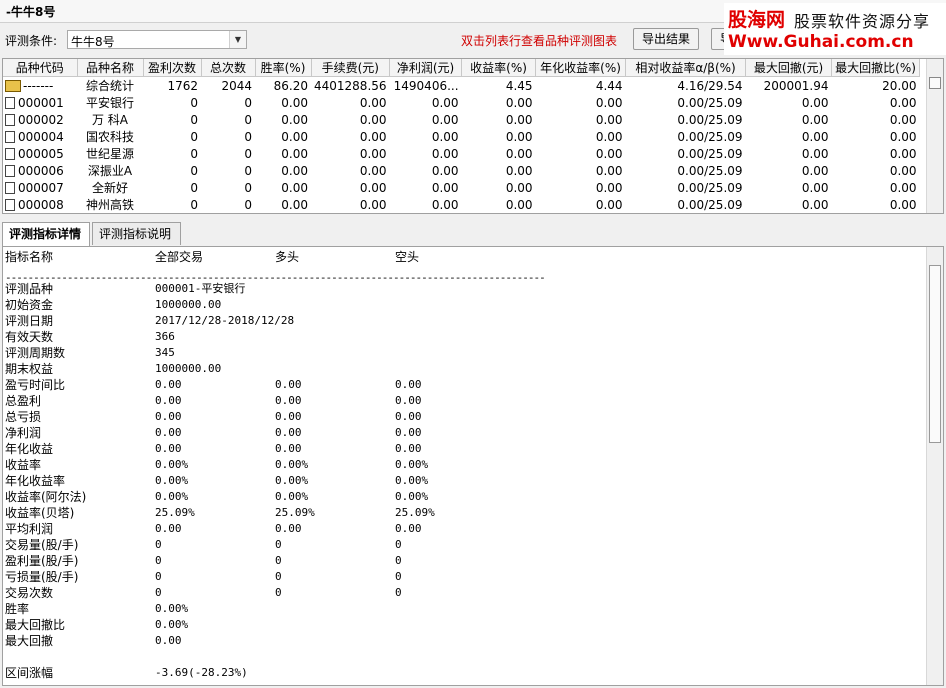 The width and height of the screenshot is (946, 688). Describe the element at coordinates (40, 513) in the screenshot. I see `metric-name: 收益率(贝塔)` at that location.